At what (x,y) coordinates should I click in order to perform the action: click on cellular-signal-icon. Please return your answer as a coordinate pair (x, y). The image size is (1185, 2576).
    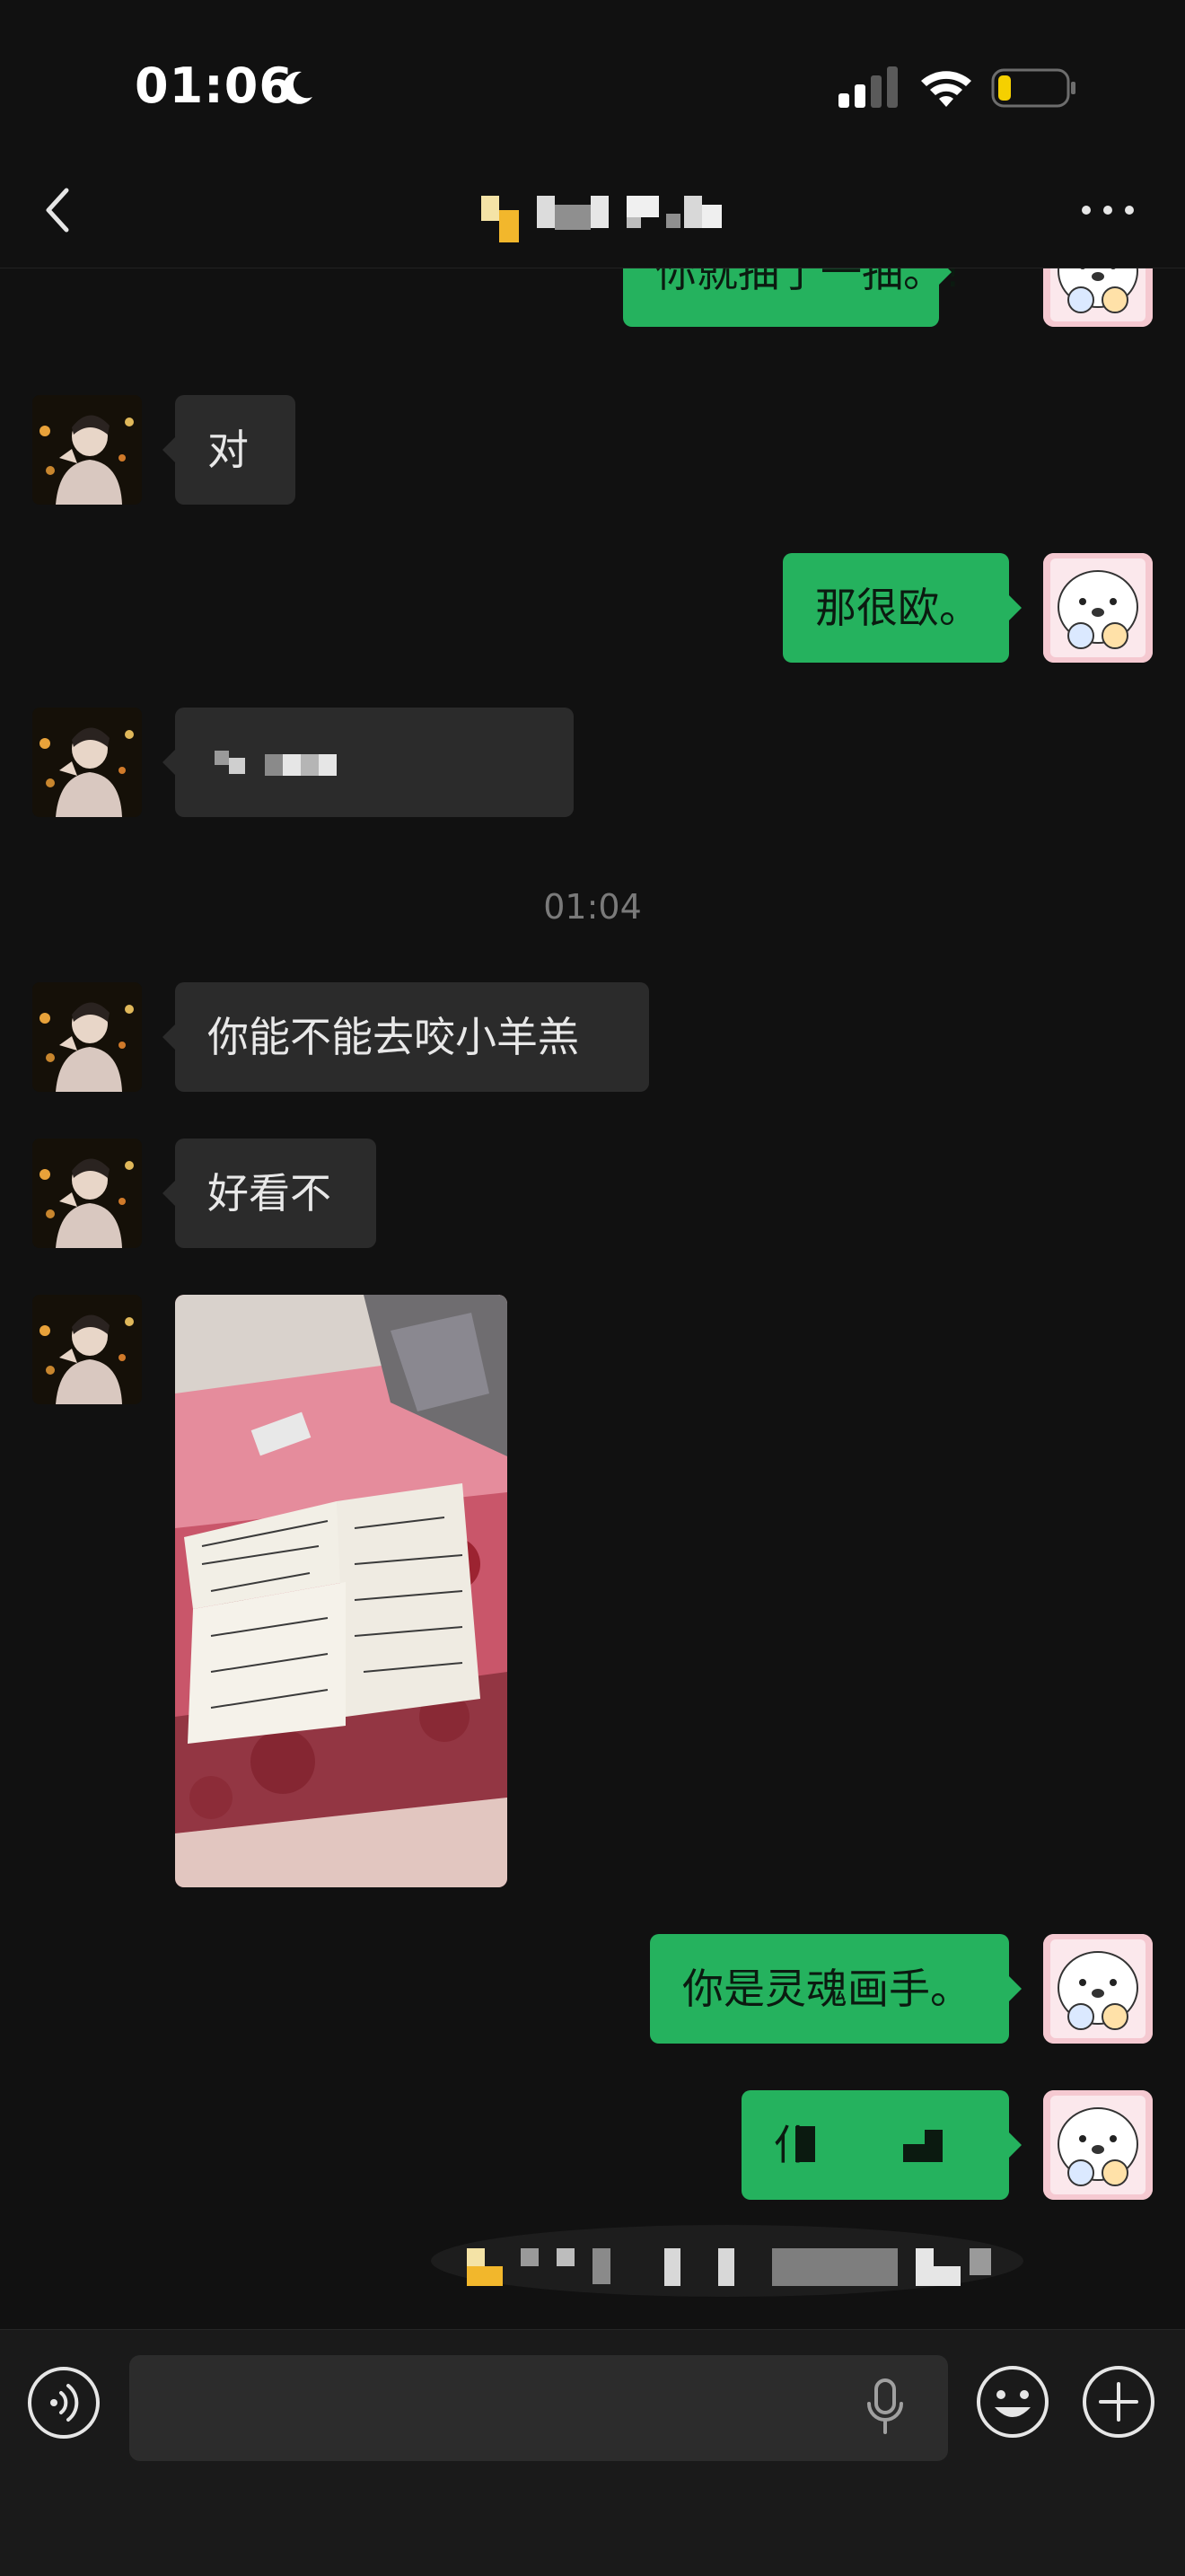
    Looking at the image, I should click on (868, 87).